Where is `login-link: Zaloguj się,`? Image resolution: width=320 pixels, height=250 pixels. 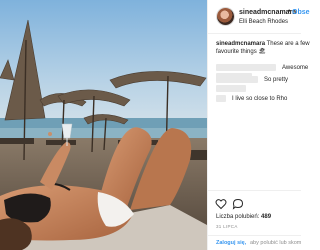
login-link: Zaloguj się, is located at coordinates (231, 243).